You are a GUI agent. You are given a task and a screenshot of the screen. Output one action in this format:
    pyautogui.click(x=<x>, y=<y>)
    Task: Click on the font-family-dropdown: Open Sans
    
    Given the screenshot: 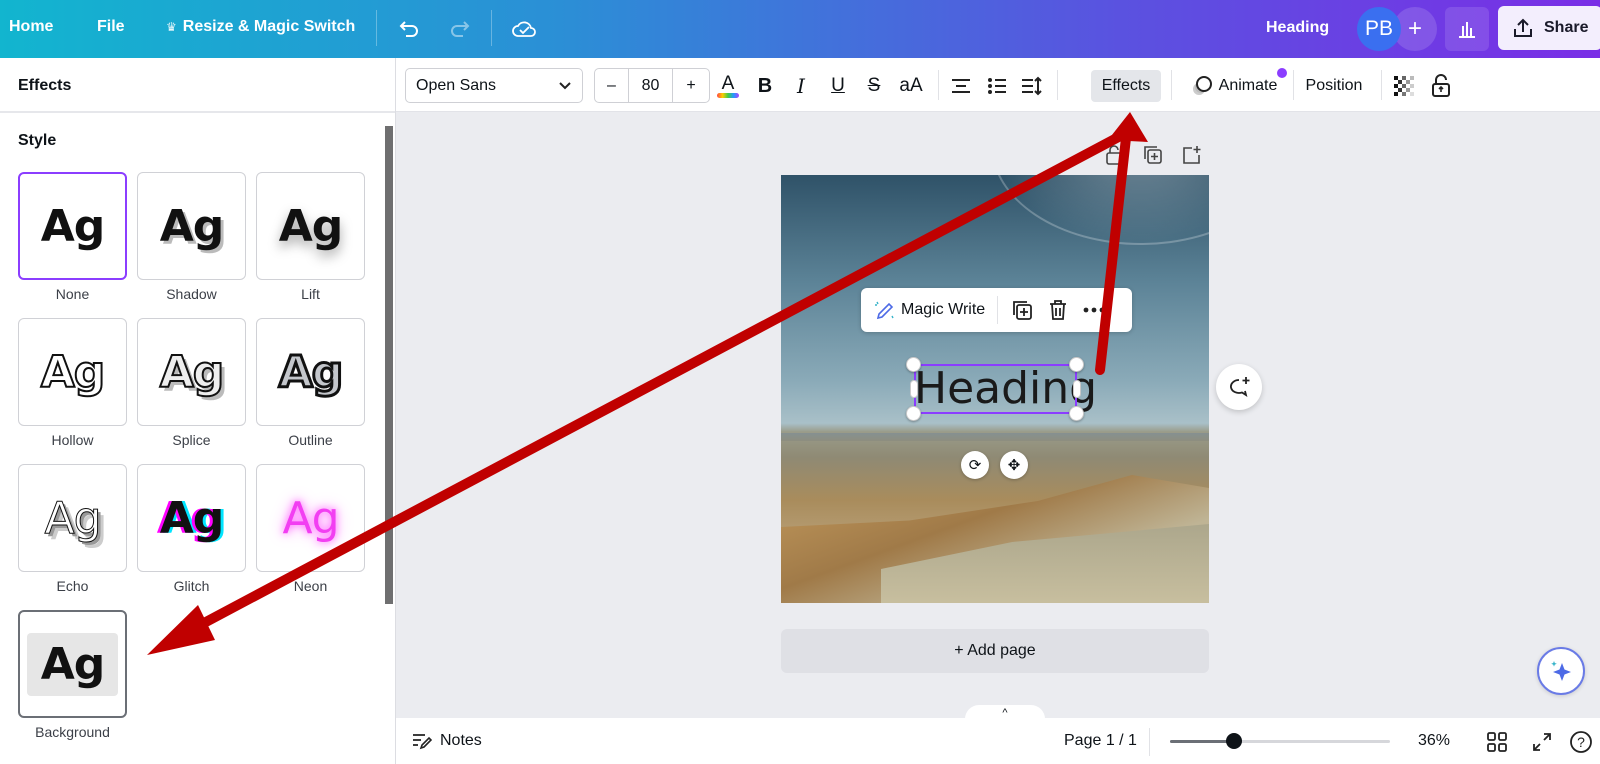 What is the action you would take?
    pyautogui.click(x=494, y=85)
    